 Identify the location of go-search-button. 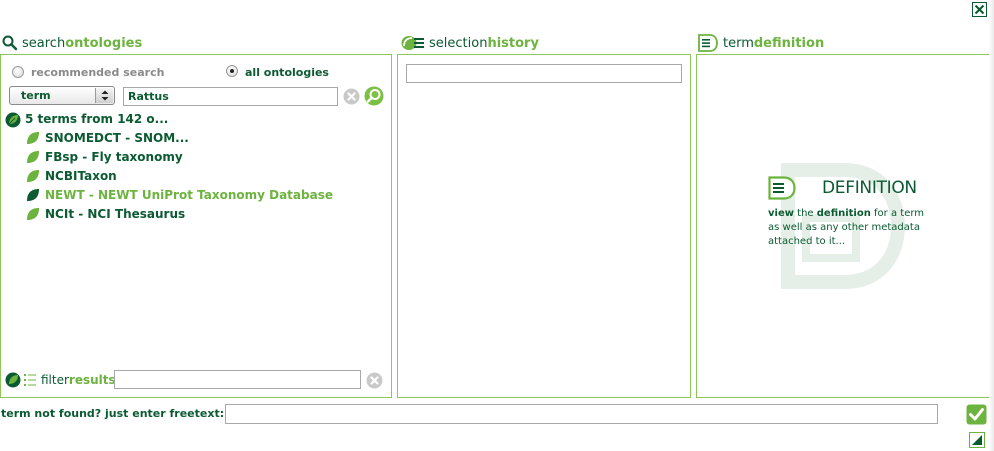
(374, 96).